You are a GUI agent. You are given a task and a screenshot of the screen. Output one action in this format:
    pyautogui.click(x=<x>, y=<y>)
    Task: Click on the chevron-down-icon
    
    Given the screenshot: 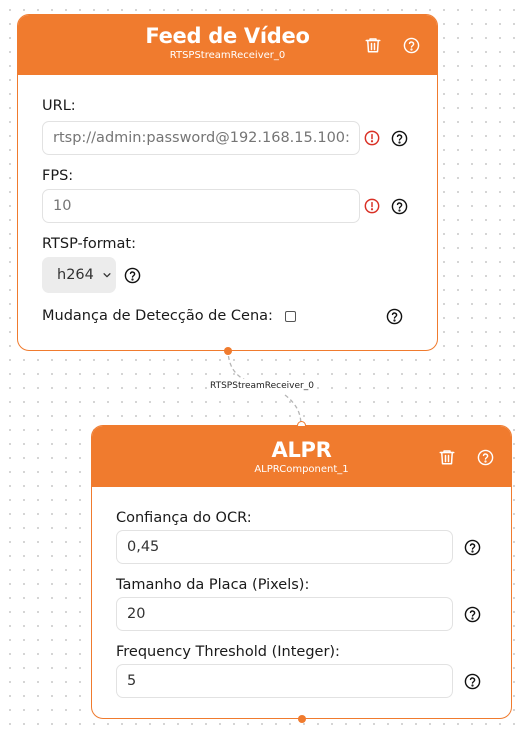 What is the action you would take?
    pyautogui.click(x=107, y=275)
    